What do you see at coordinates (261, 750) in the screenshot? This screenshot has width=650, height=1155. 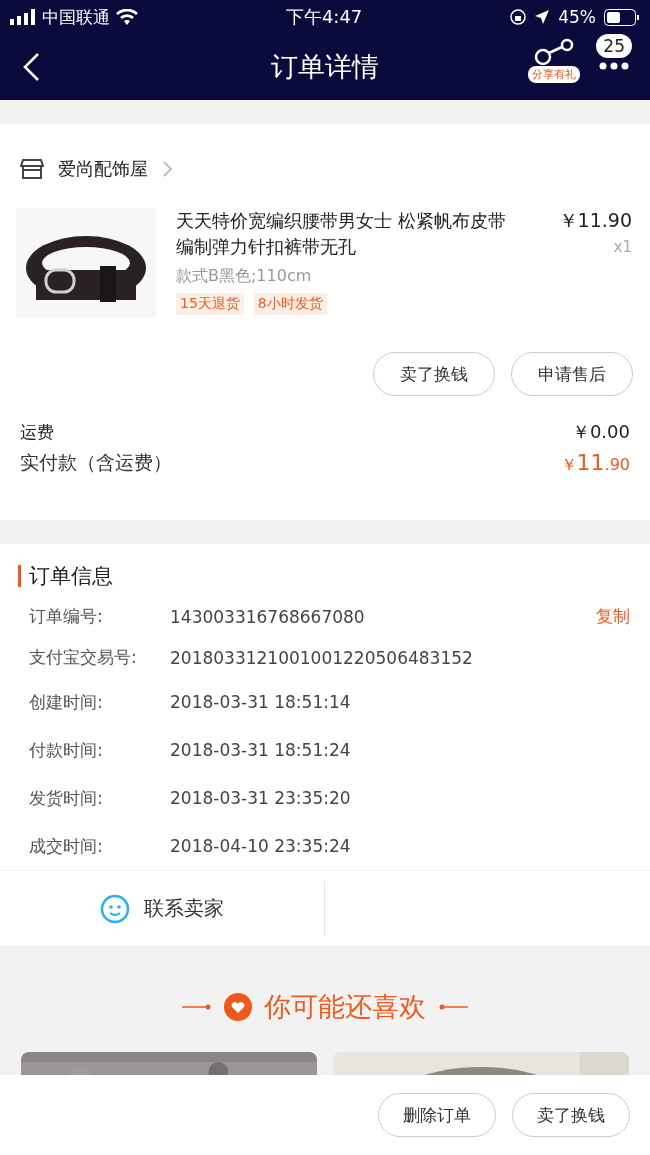 I see `info-value: 2018-03-31 18:51:24` at bounding box center [261, 750].